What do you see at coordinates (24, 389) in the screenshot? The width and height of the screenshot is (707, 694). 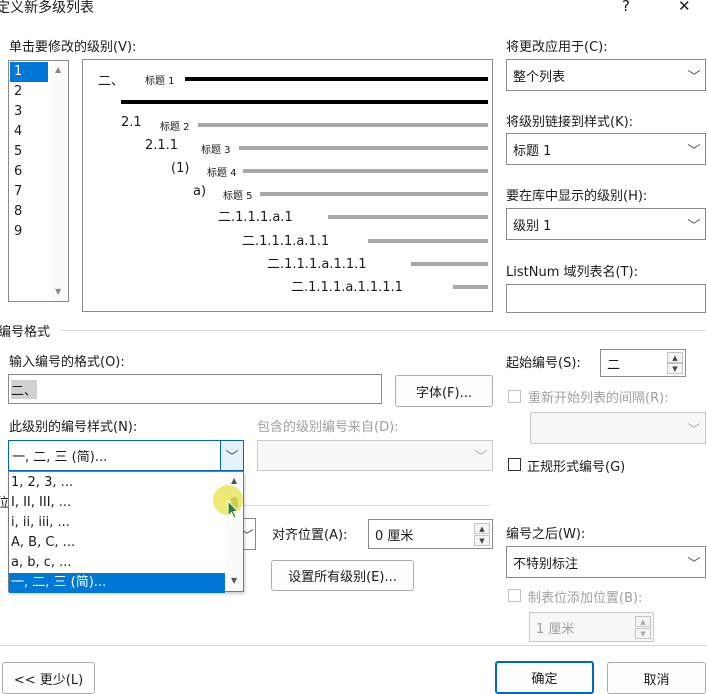 I see `format-input-value: 二、` at bounding box center [24, 389].